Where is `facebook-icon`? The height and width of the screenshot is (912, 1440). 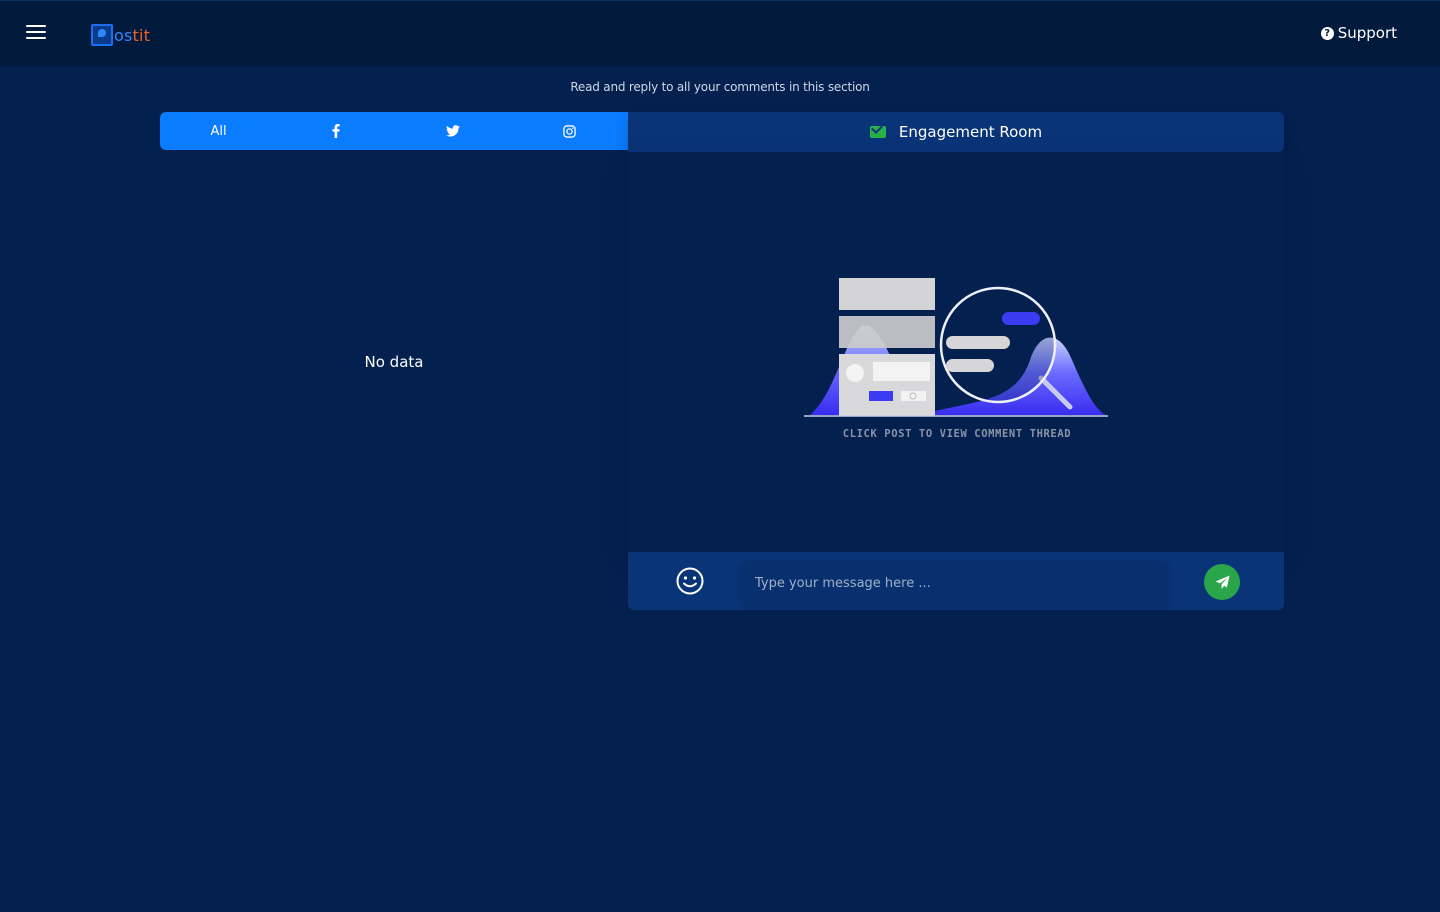 facebook-icon is located at coordinates (336, 131).